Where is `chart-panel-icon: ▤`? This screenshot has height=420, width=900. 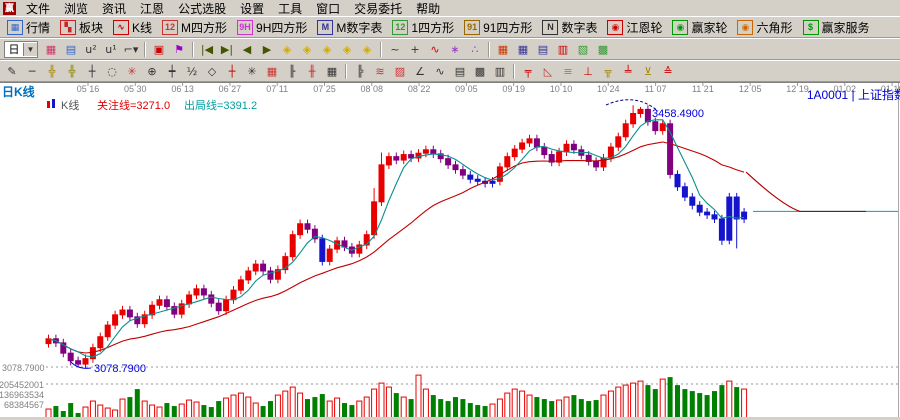
chart-panel-icon: ▤ is located at coordinates (460, 71).